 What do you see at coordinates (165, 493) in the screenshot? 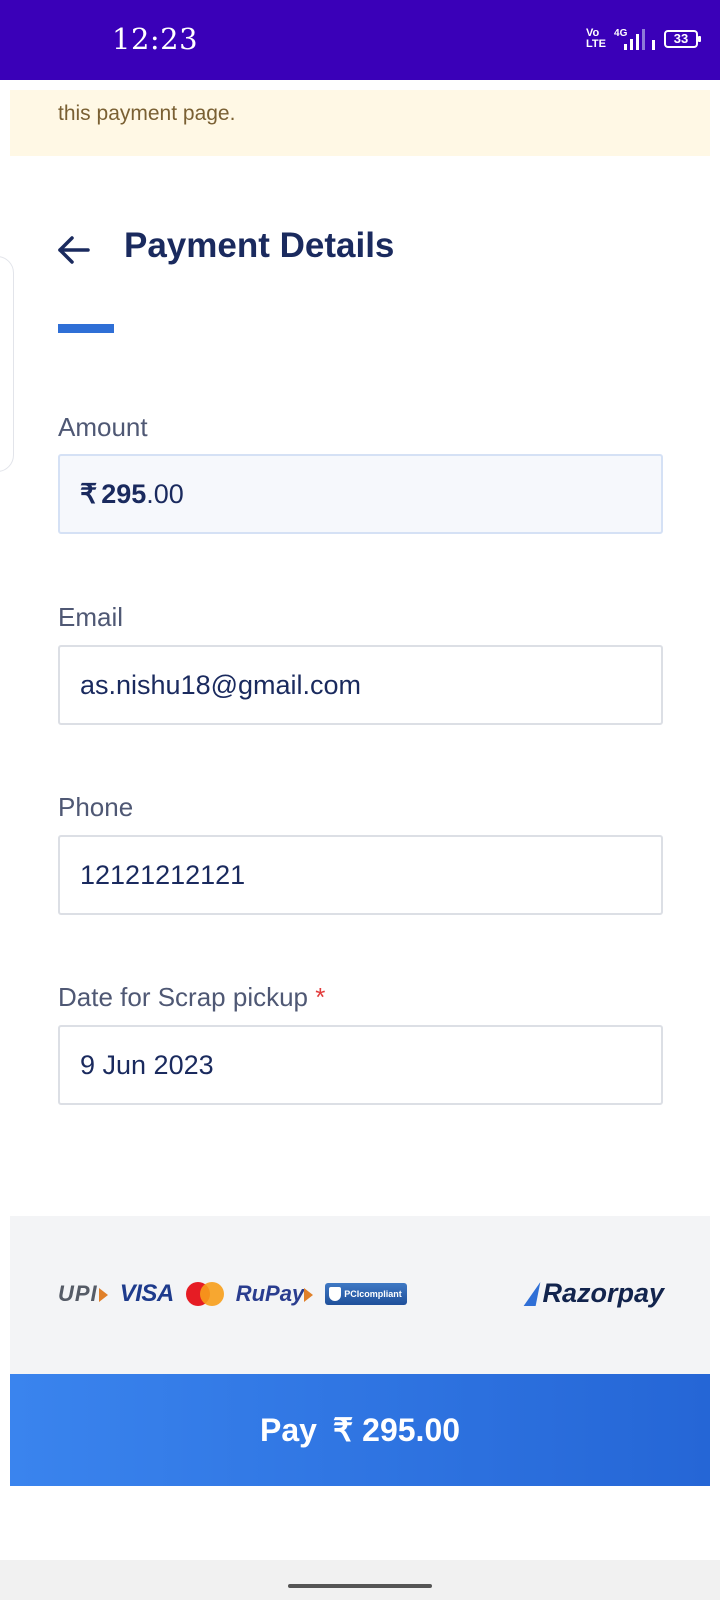
I see `amount-fraction: .00` at bounding box center [165, 493].